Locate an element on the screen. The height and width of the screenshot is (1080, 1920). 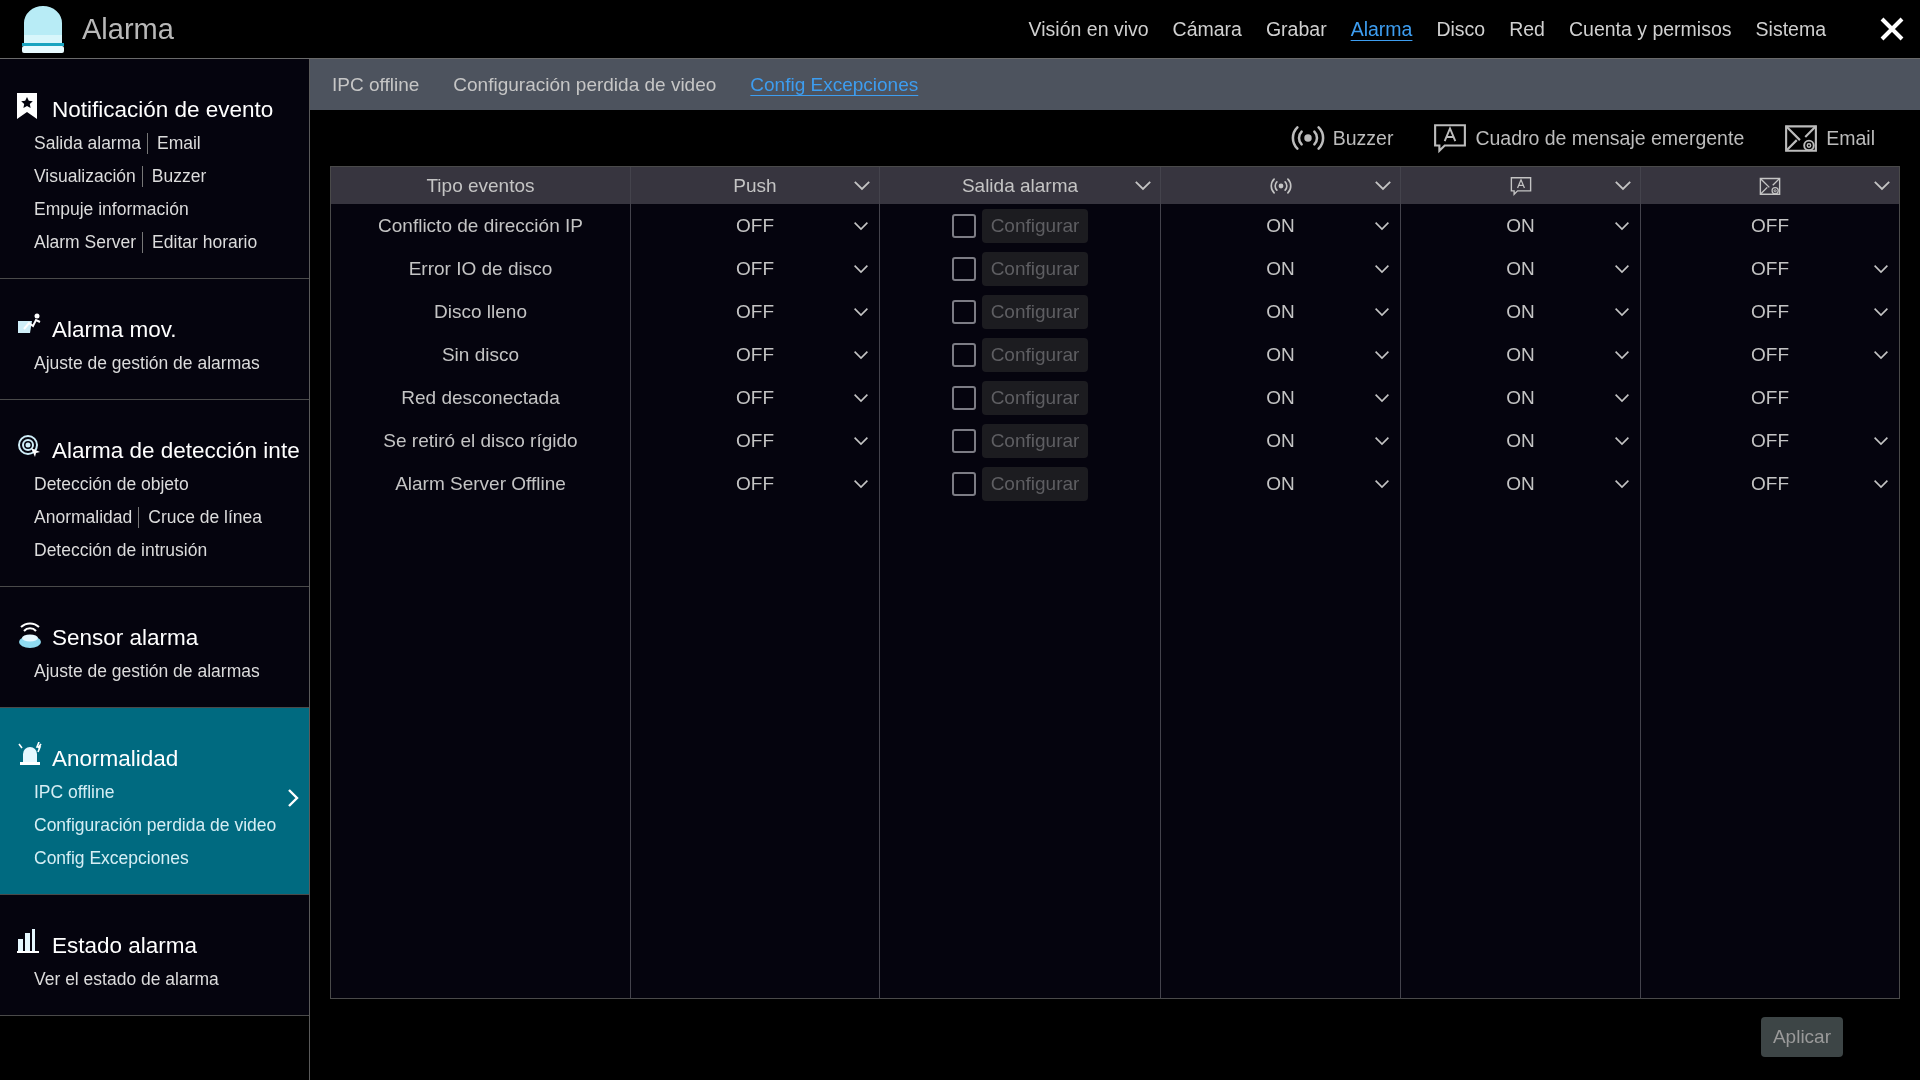
section-title: Anormalidad is located at coordinates (115, 759).